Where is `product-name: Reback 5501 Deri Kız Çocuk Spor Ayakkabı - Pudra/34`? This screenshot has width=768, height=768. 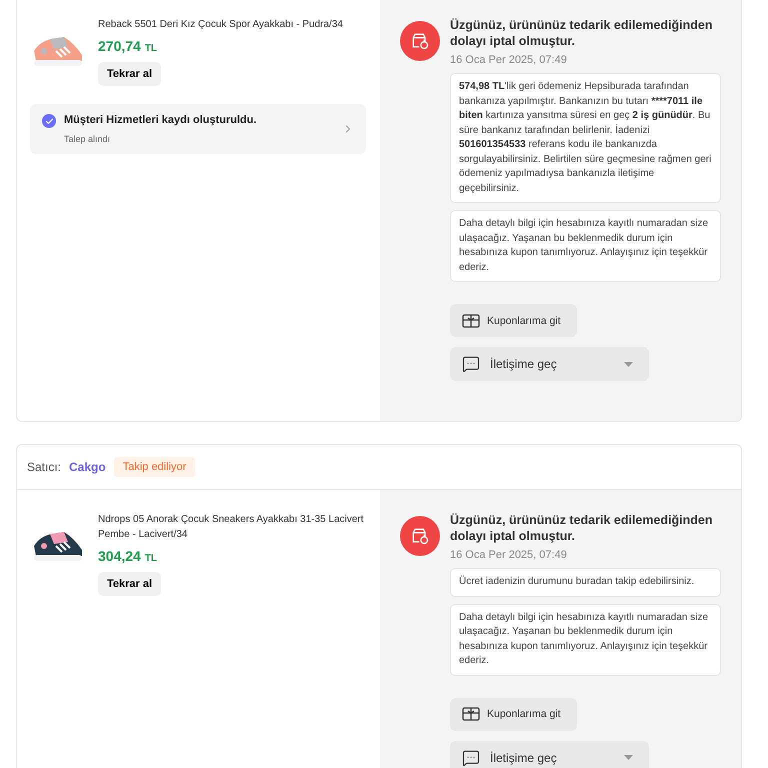 product-name: Reback 5501 Deri Kız Çocuk Spor Ayakkabı - Pudra/34 is located at coordinates (220, 25).